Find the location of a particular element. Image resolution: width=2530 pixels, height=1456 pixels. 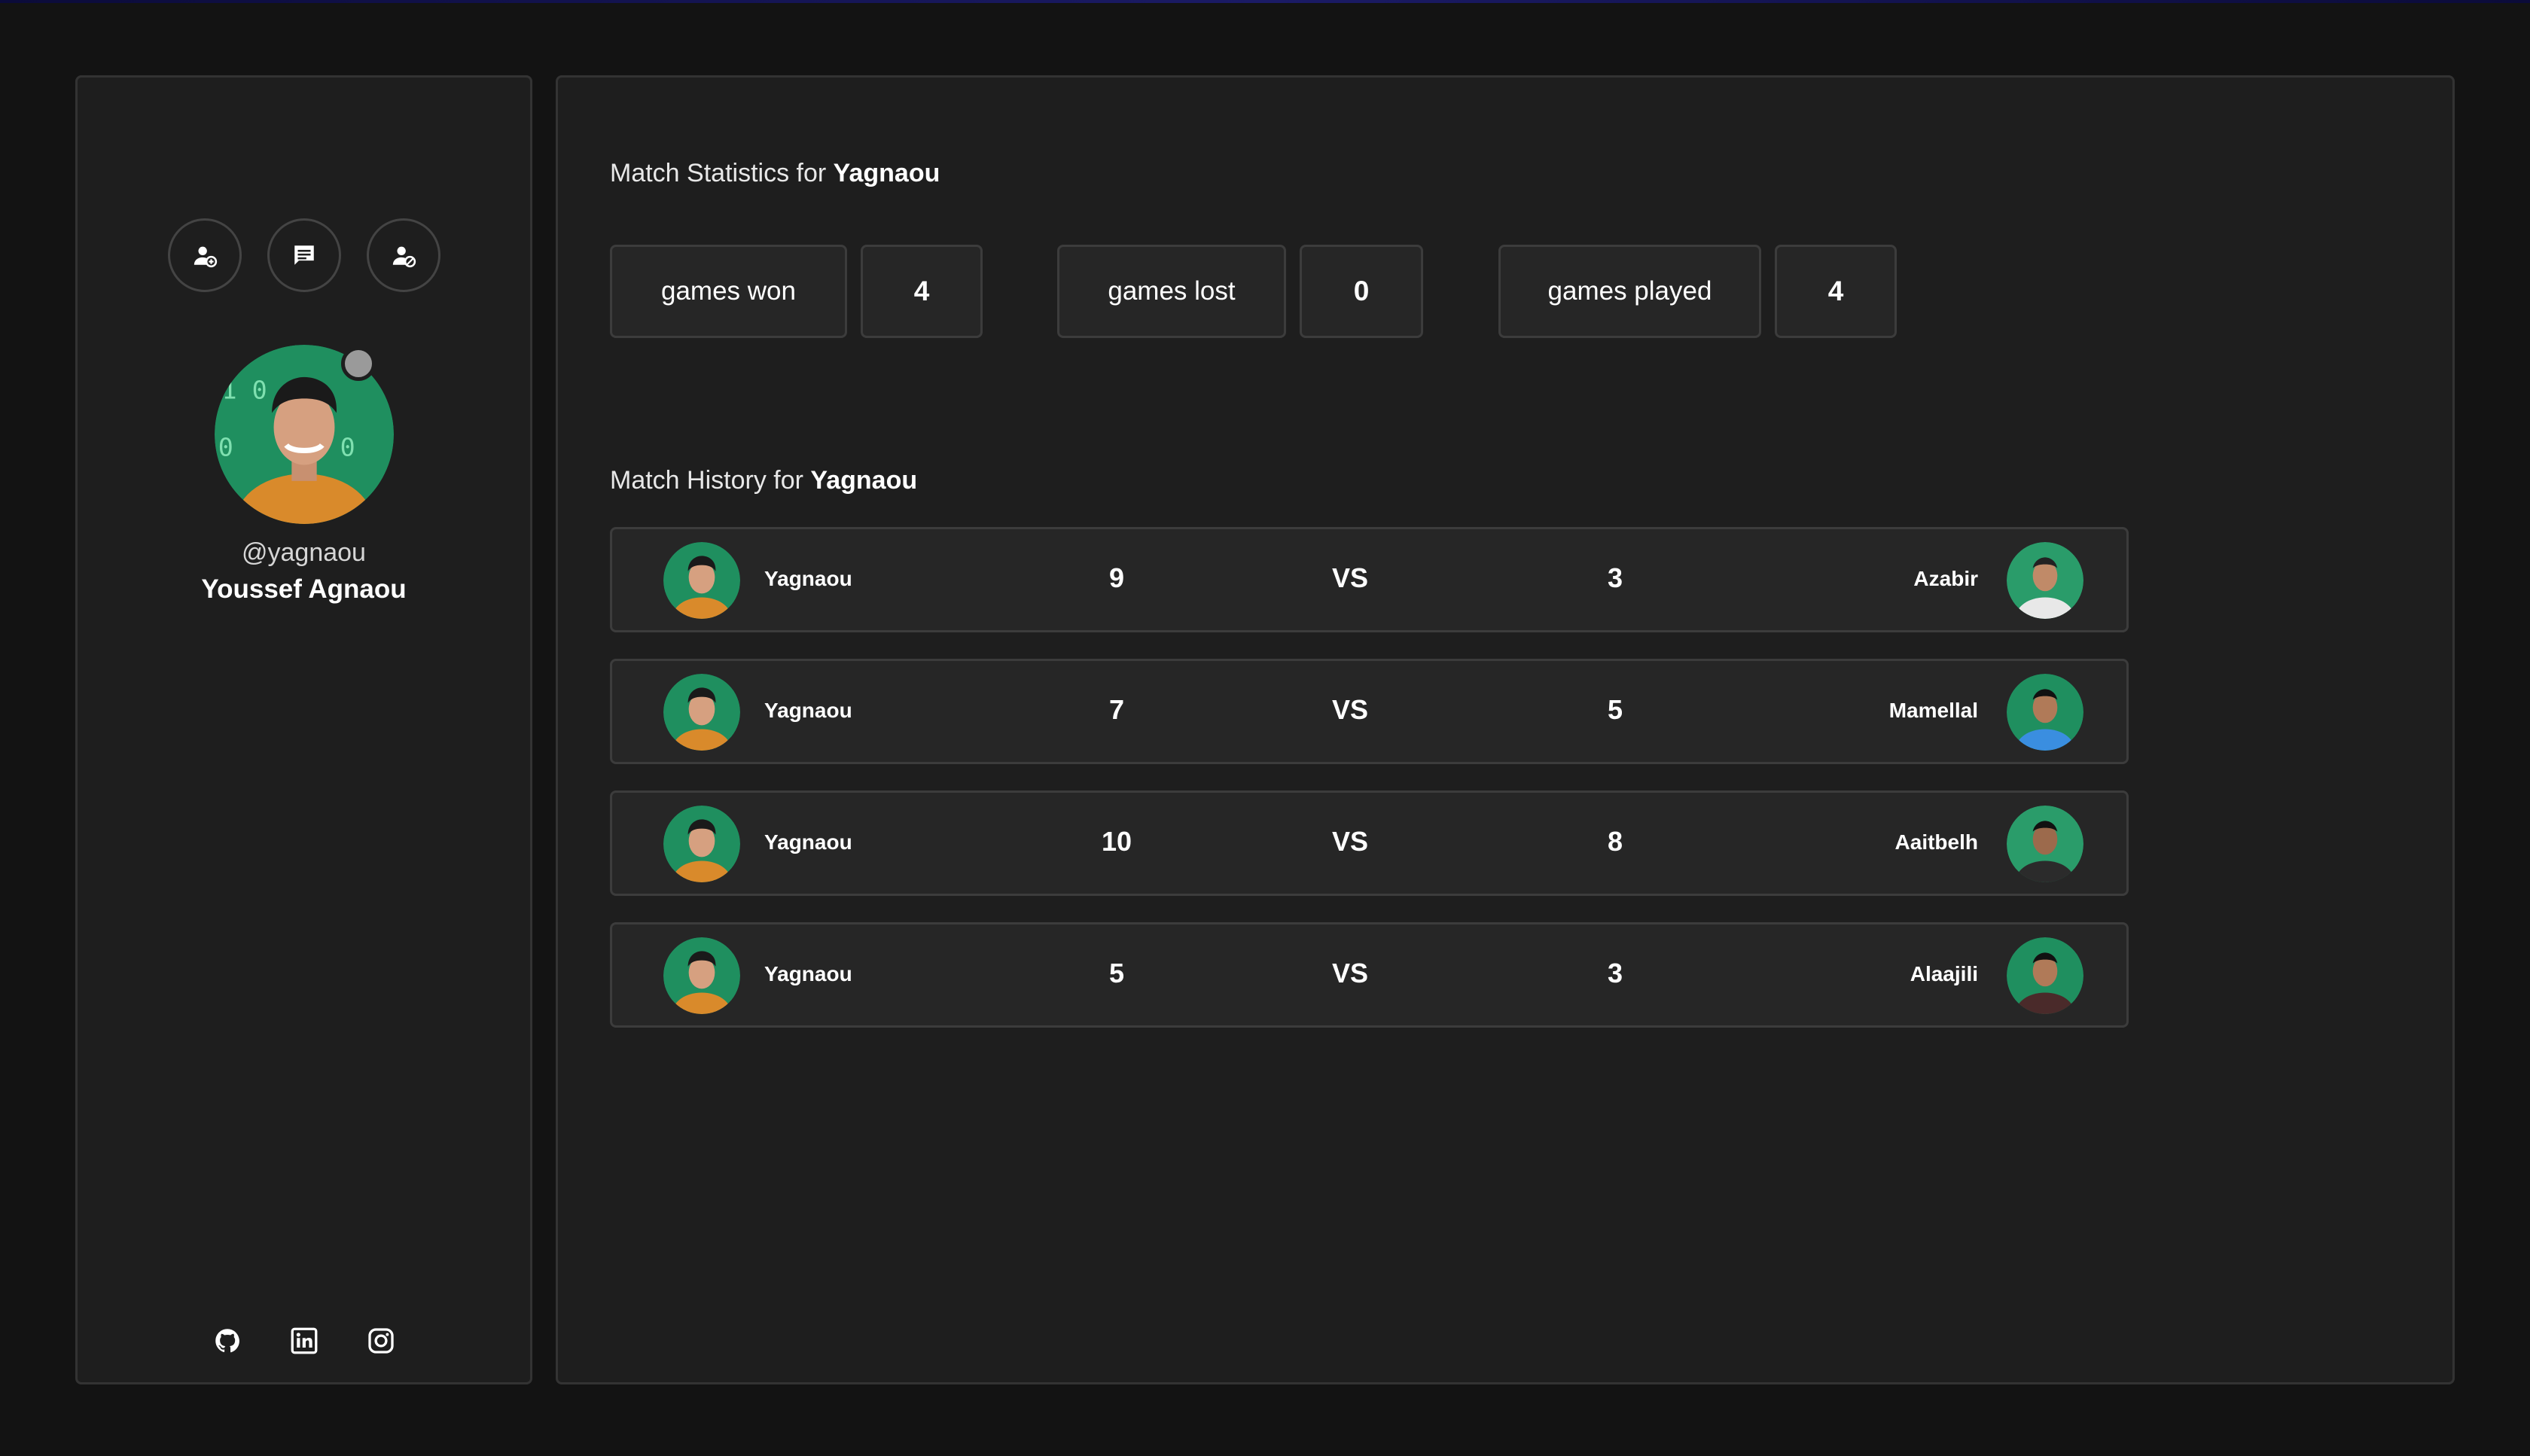

games-played-value: 4 is located at coordinates (1836, 291).